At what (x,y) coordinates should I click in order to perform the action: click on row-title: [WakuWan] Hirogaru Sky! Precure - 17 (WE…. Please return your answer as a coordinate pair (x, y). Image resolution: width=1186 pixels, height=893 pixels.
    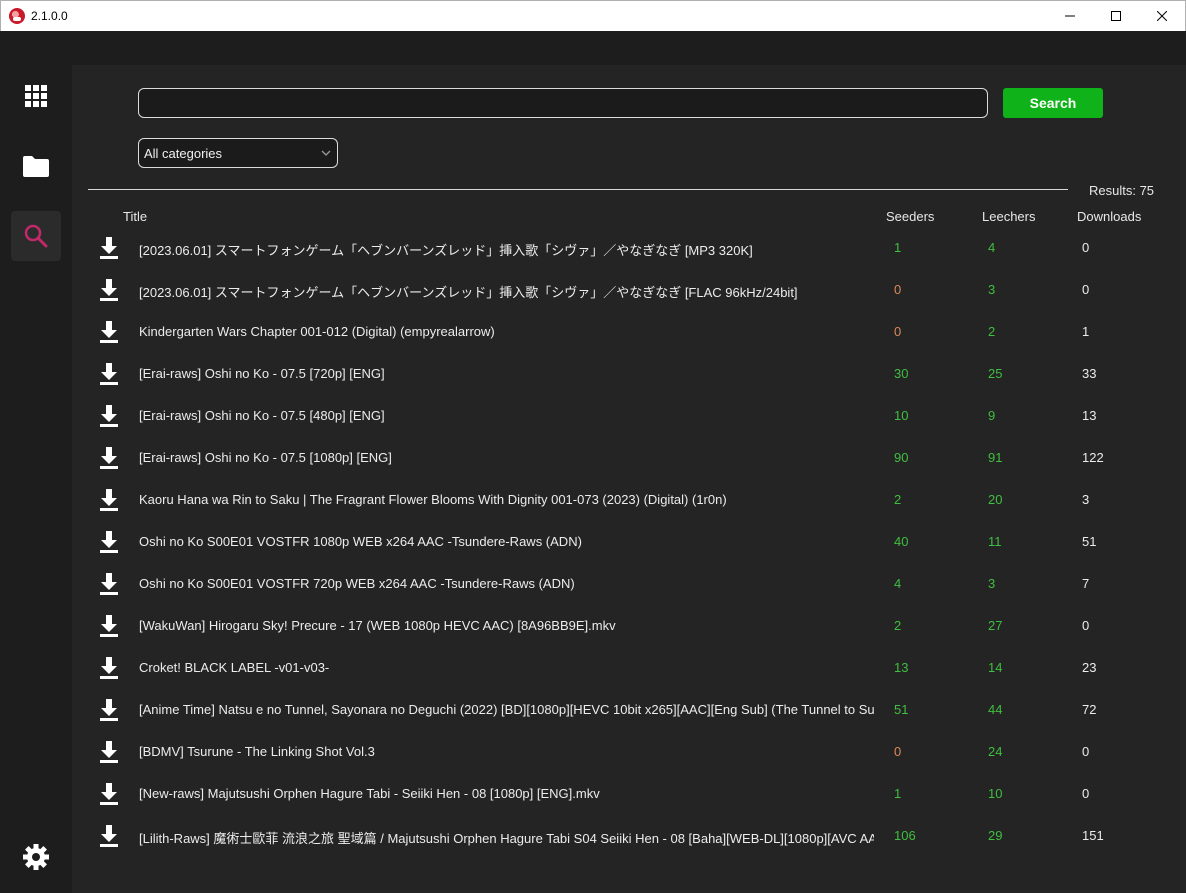
    Looking at the image, I should click on (377, 625).